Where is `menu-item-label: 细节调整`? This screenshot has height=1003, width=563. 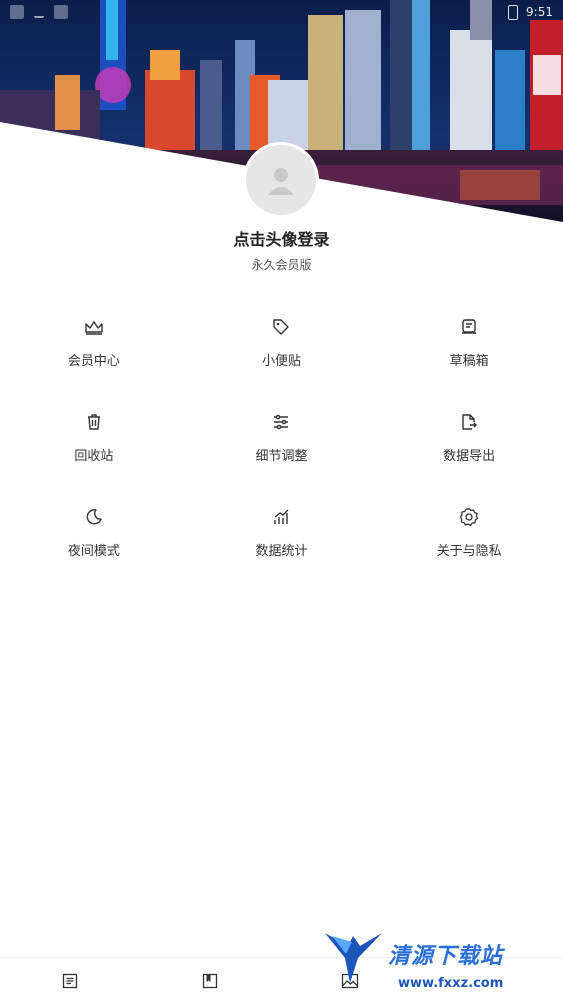 menu-item-label: 细节调整 is located at coordinates (281, 456).